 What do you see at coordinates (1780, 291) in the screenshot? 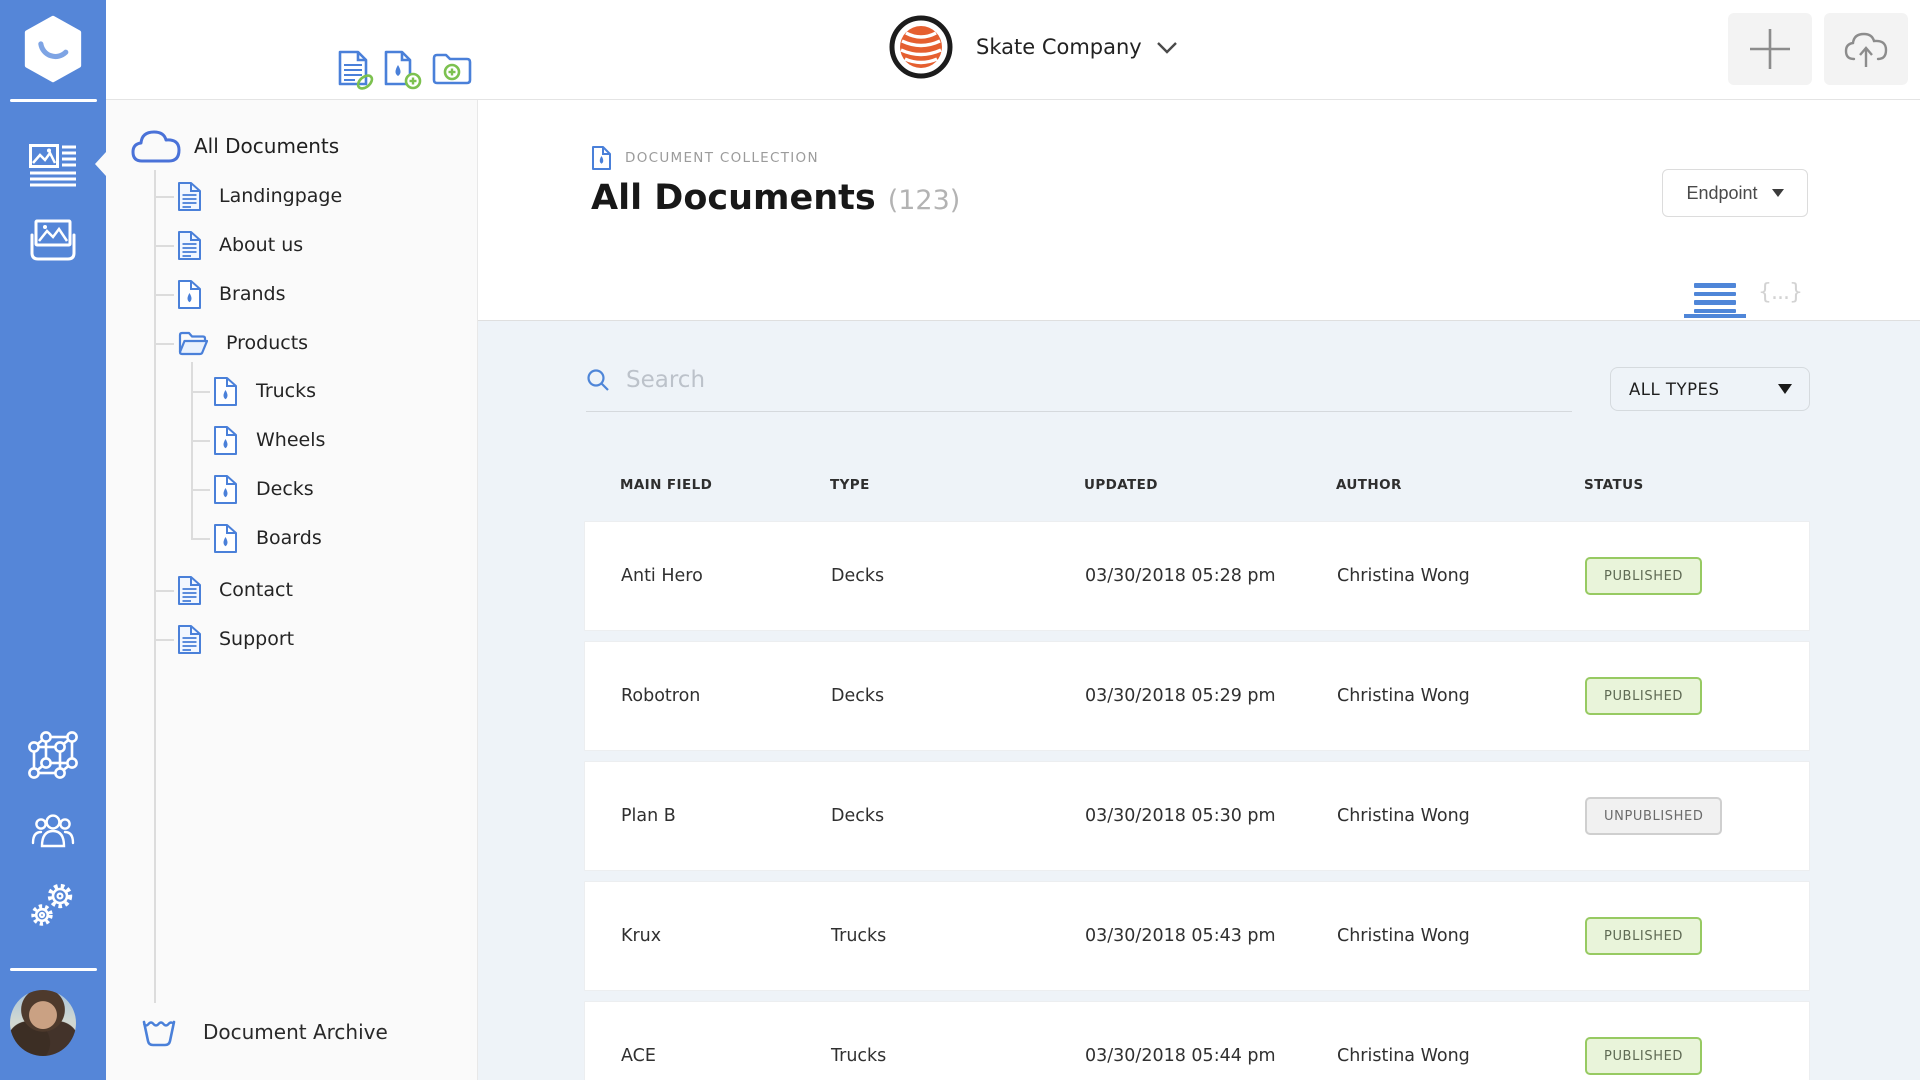
I see `tab-api-view: {...}` at bounding box center [1780, 291].